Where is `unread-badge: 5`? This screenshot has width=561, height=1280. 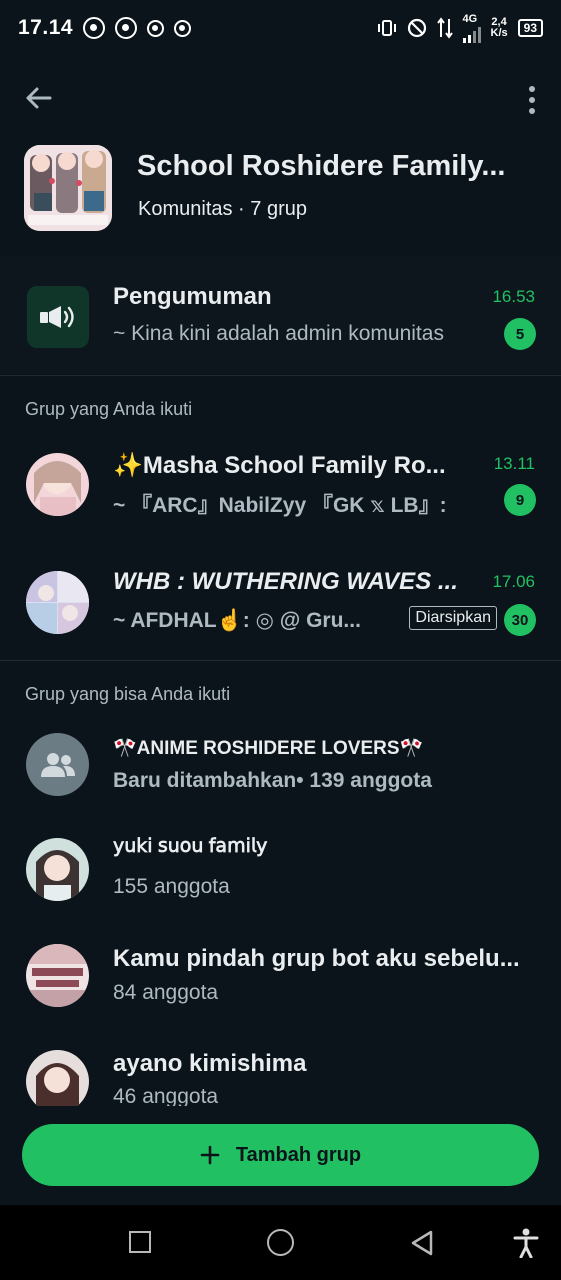
unread-badge: 5 is located at coordinates (520, 334).